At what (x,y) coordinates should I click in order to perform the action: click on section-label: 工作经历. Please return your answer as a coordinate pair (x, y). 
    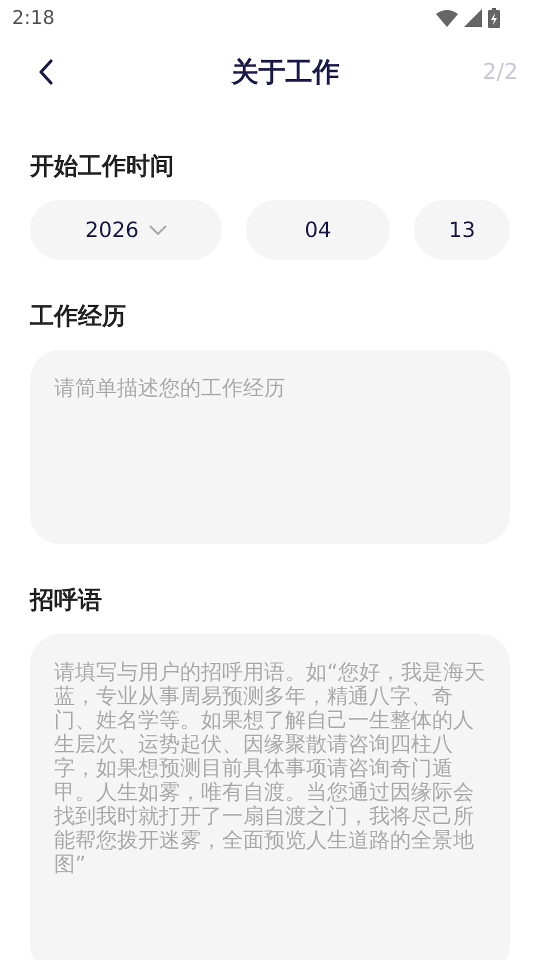
    Looking at the image, I should click on (78, 316).